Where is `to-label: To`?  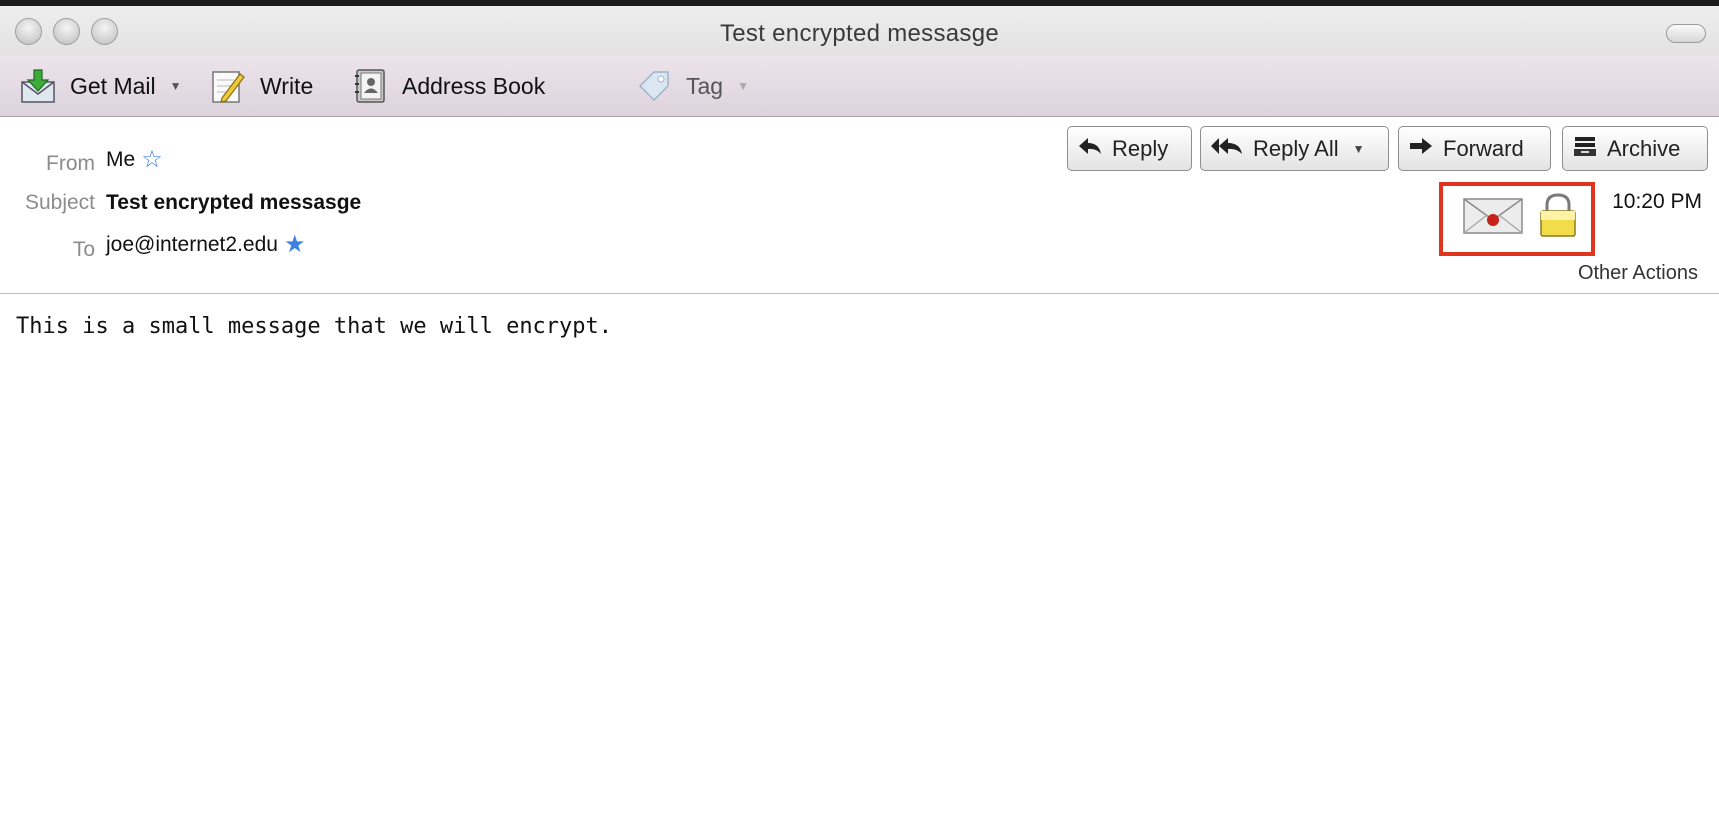 to-label: To is located at coordinates (83, 249).